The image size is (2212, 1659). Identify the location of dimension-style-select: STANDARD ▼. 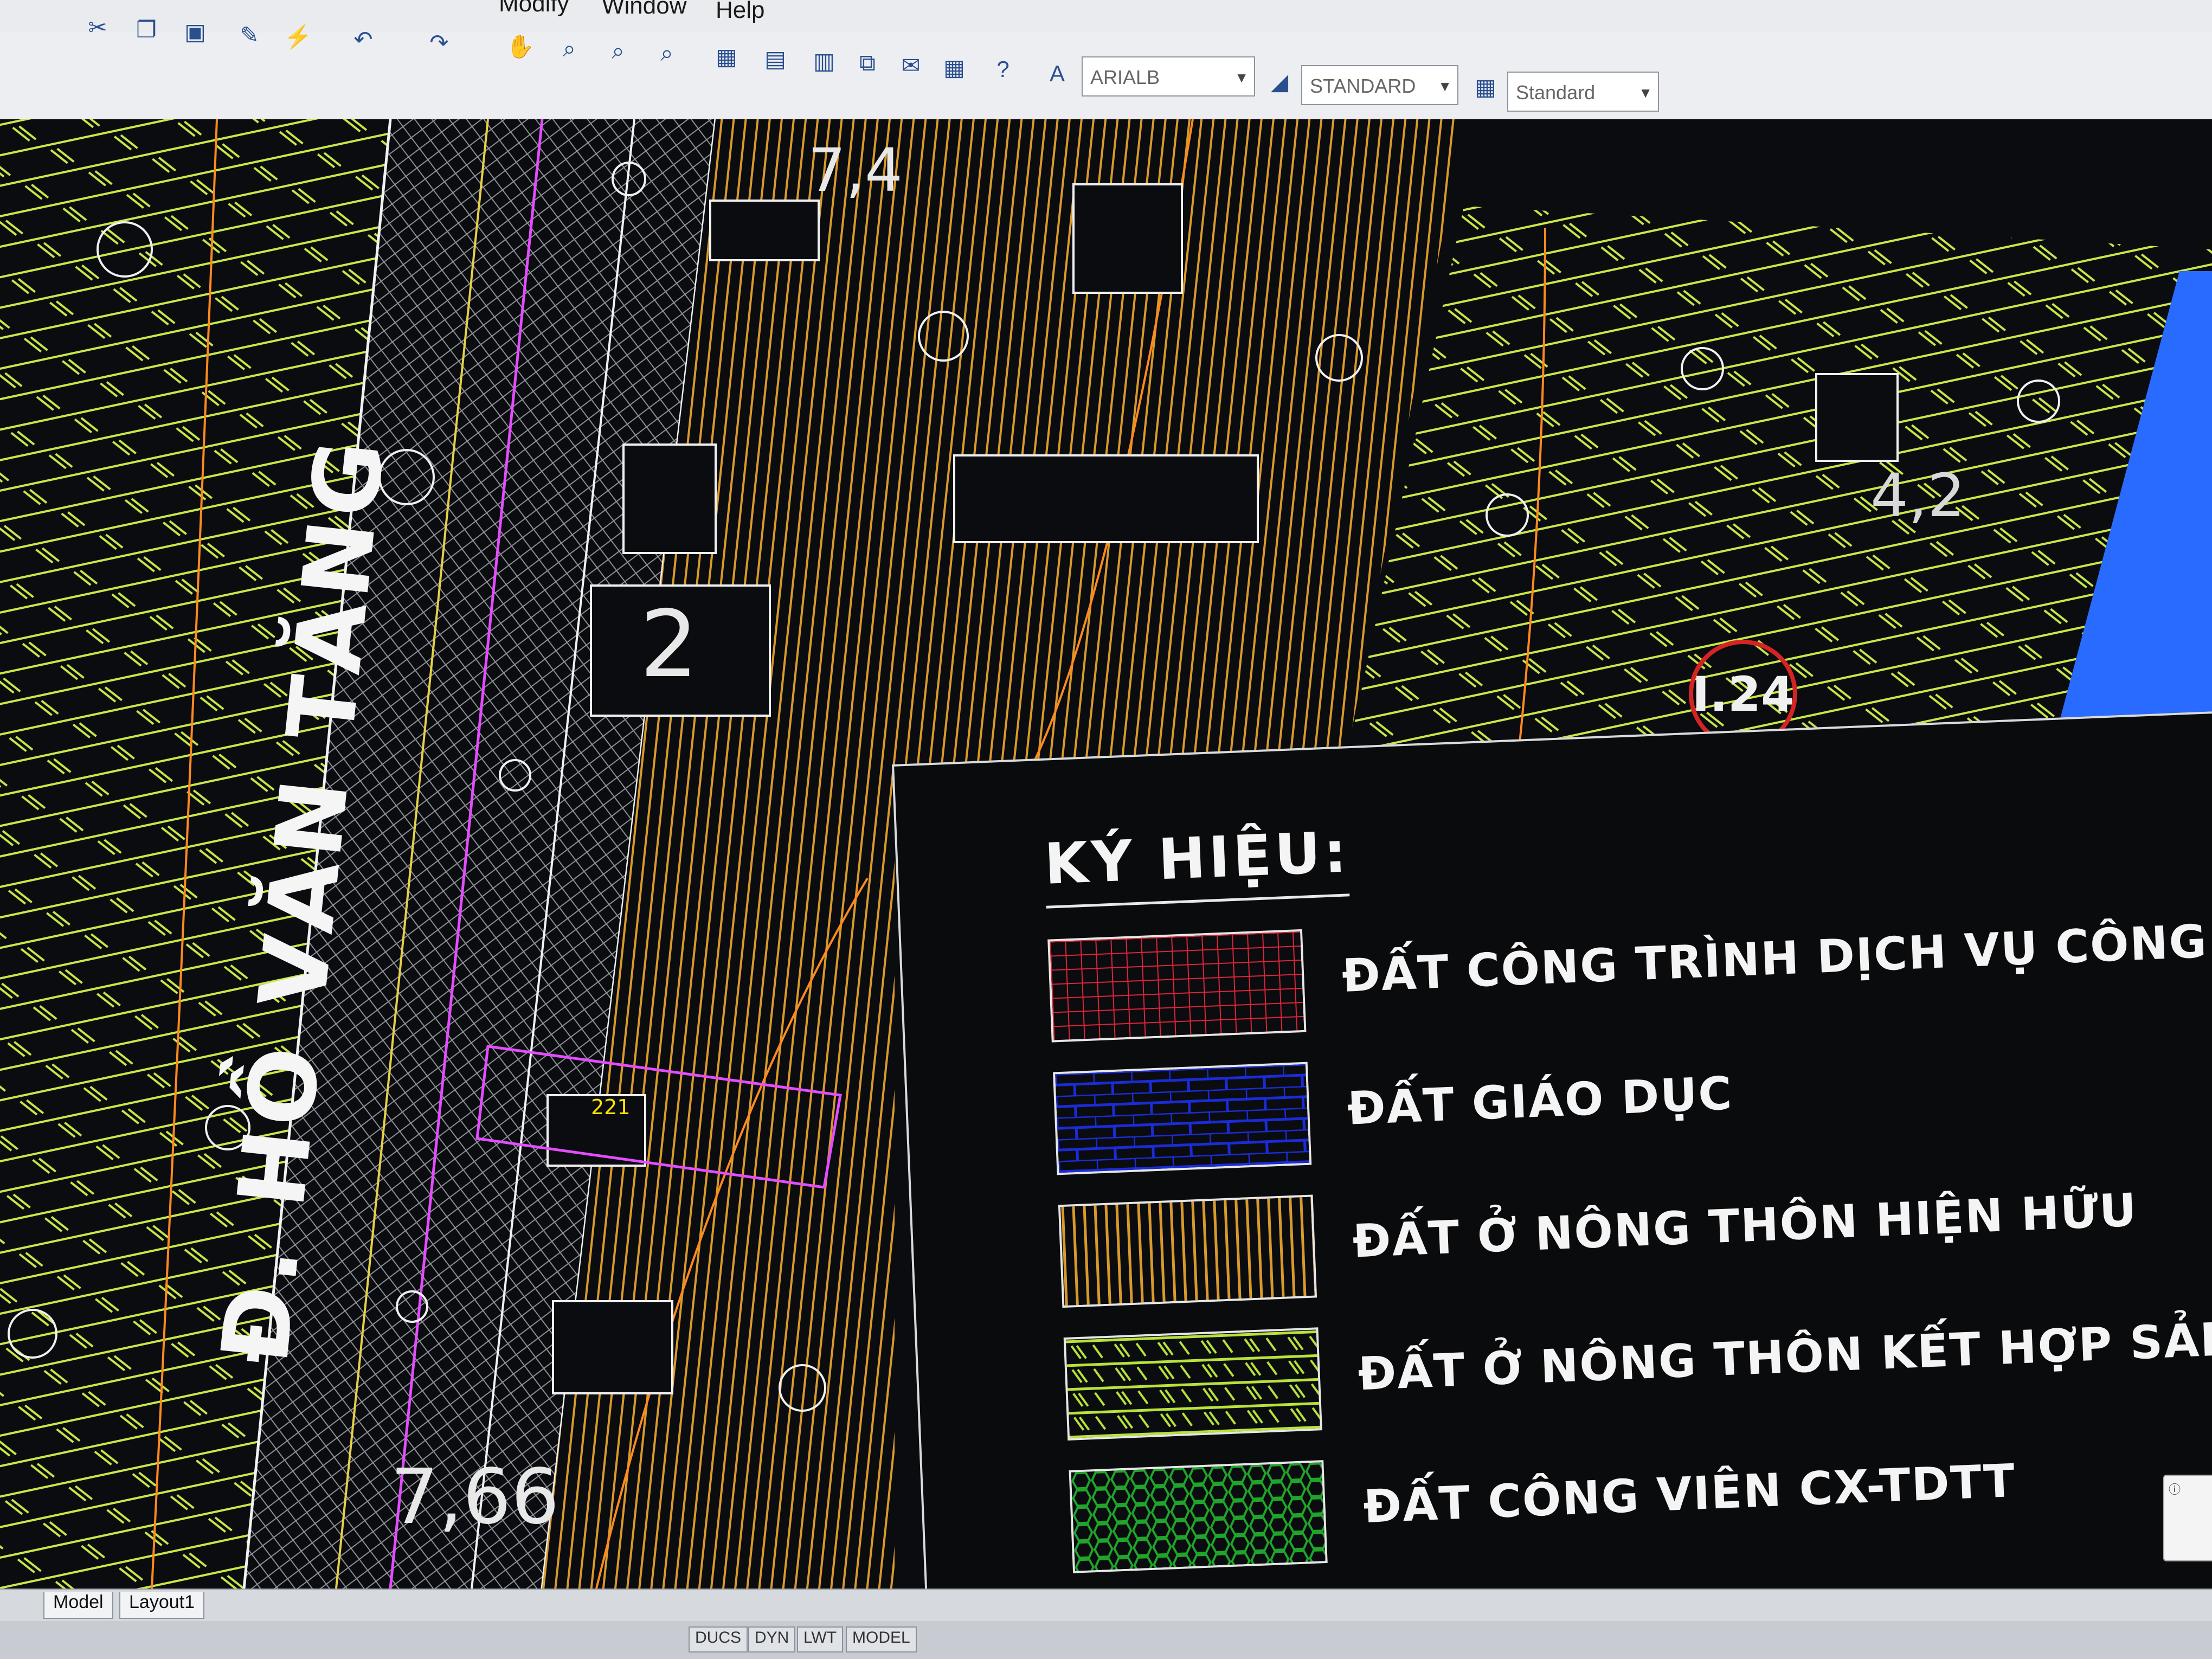
(1379, 85).